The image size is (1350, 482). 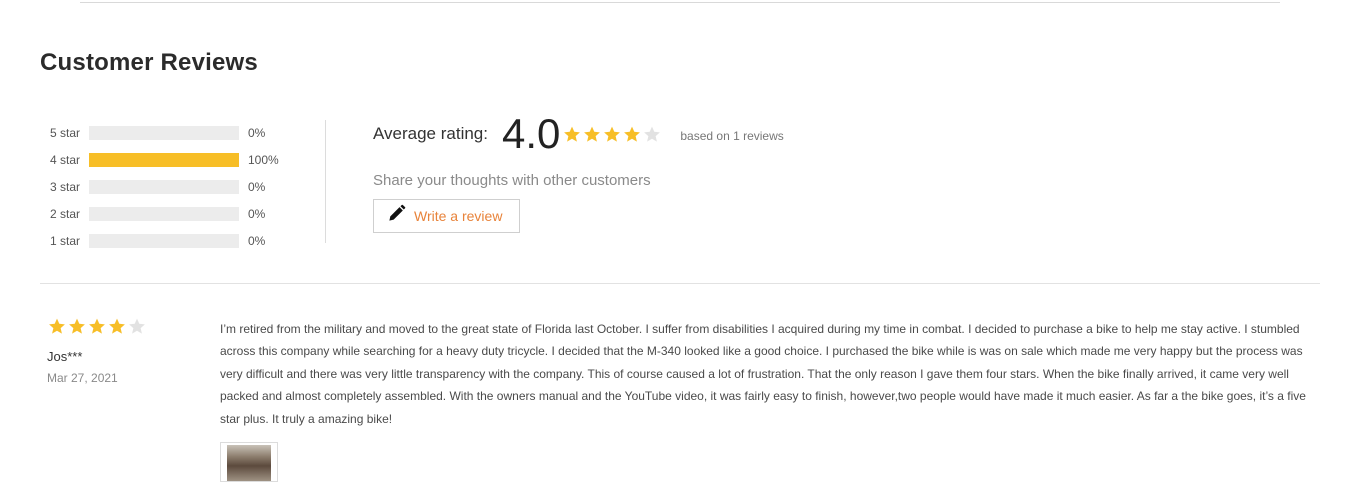 I want to click on distribution-label: 1 star, so click(x=65, y=240).